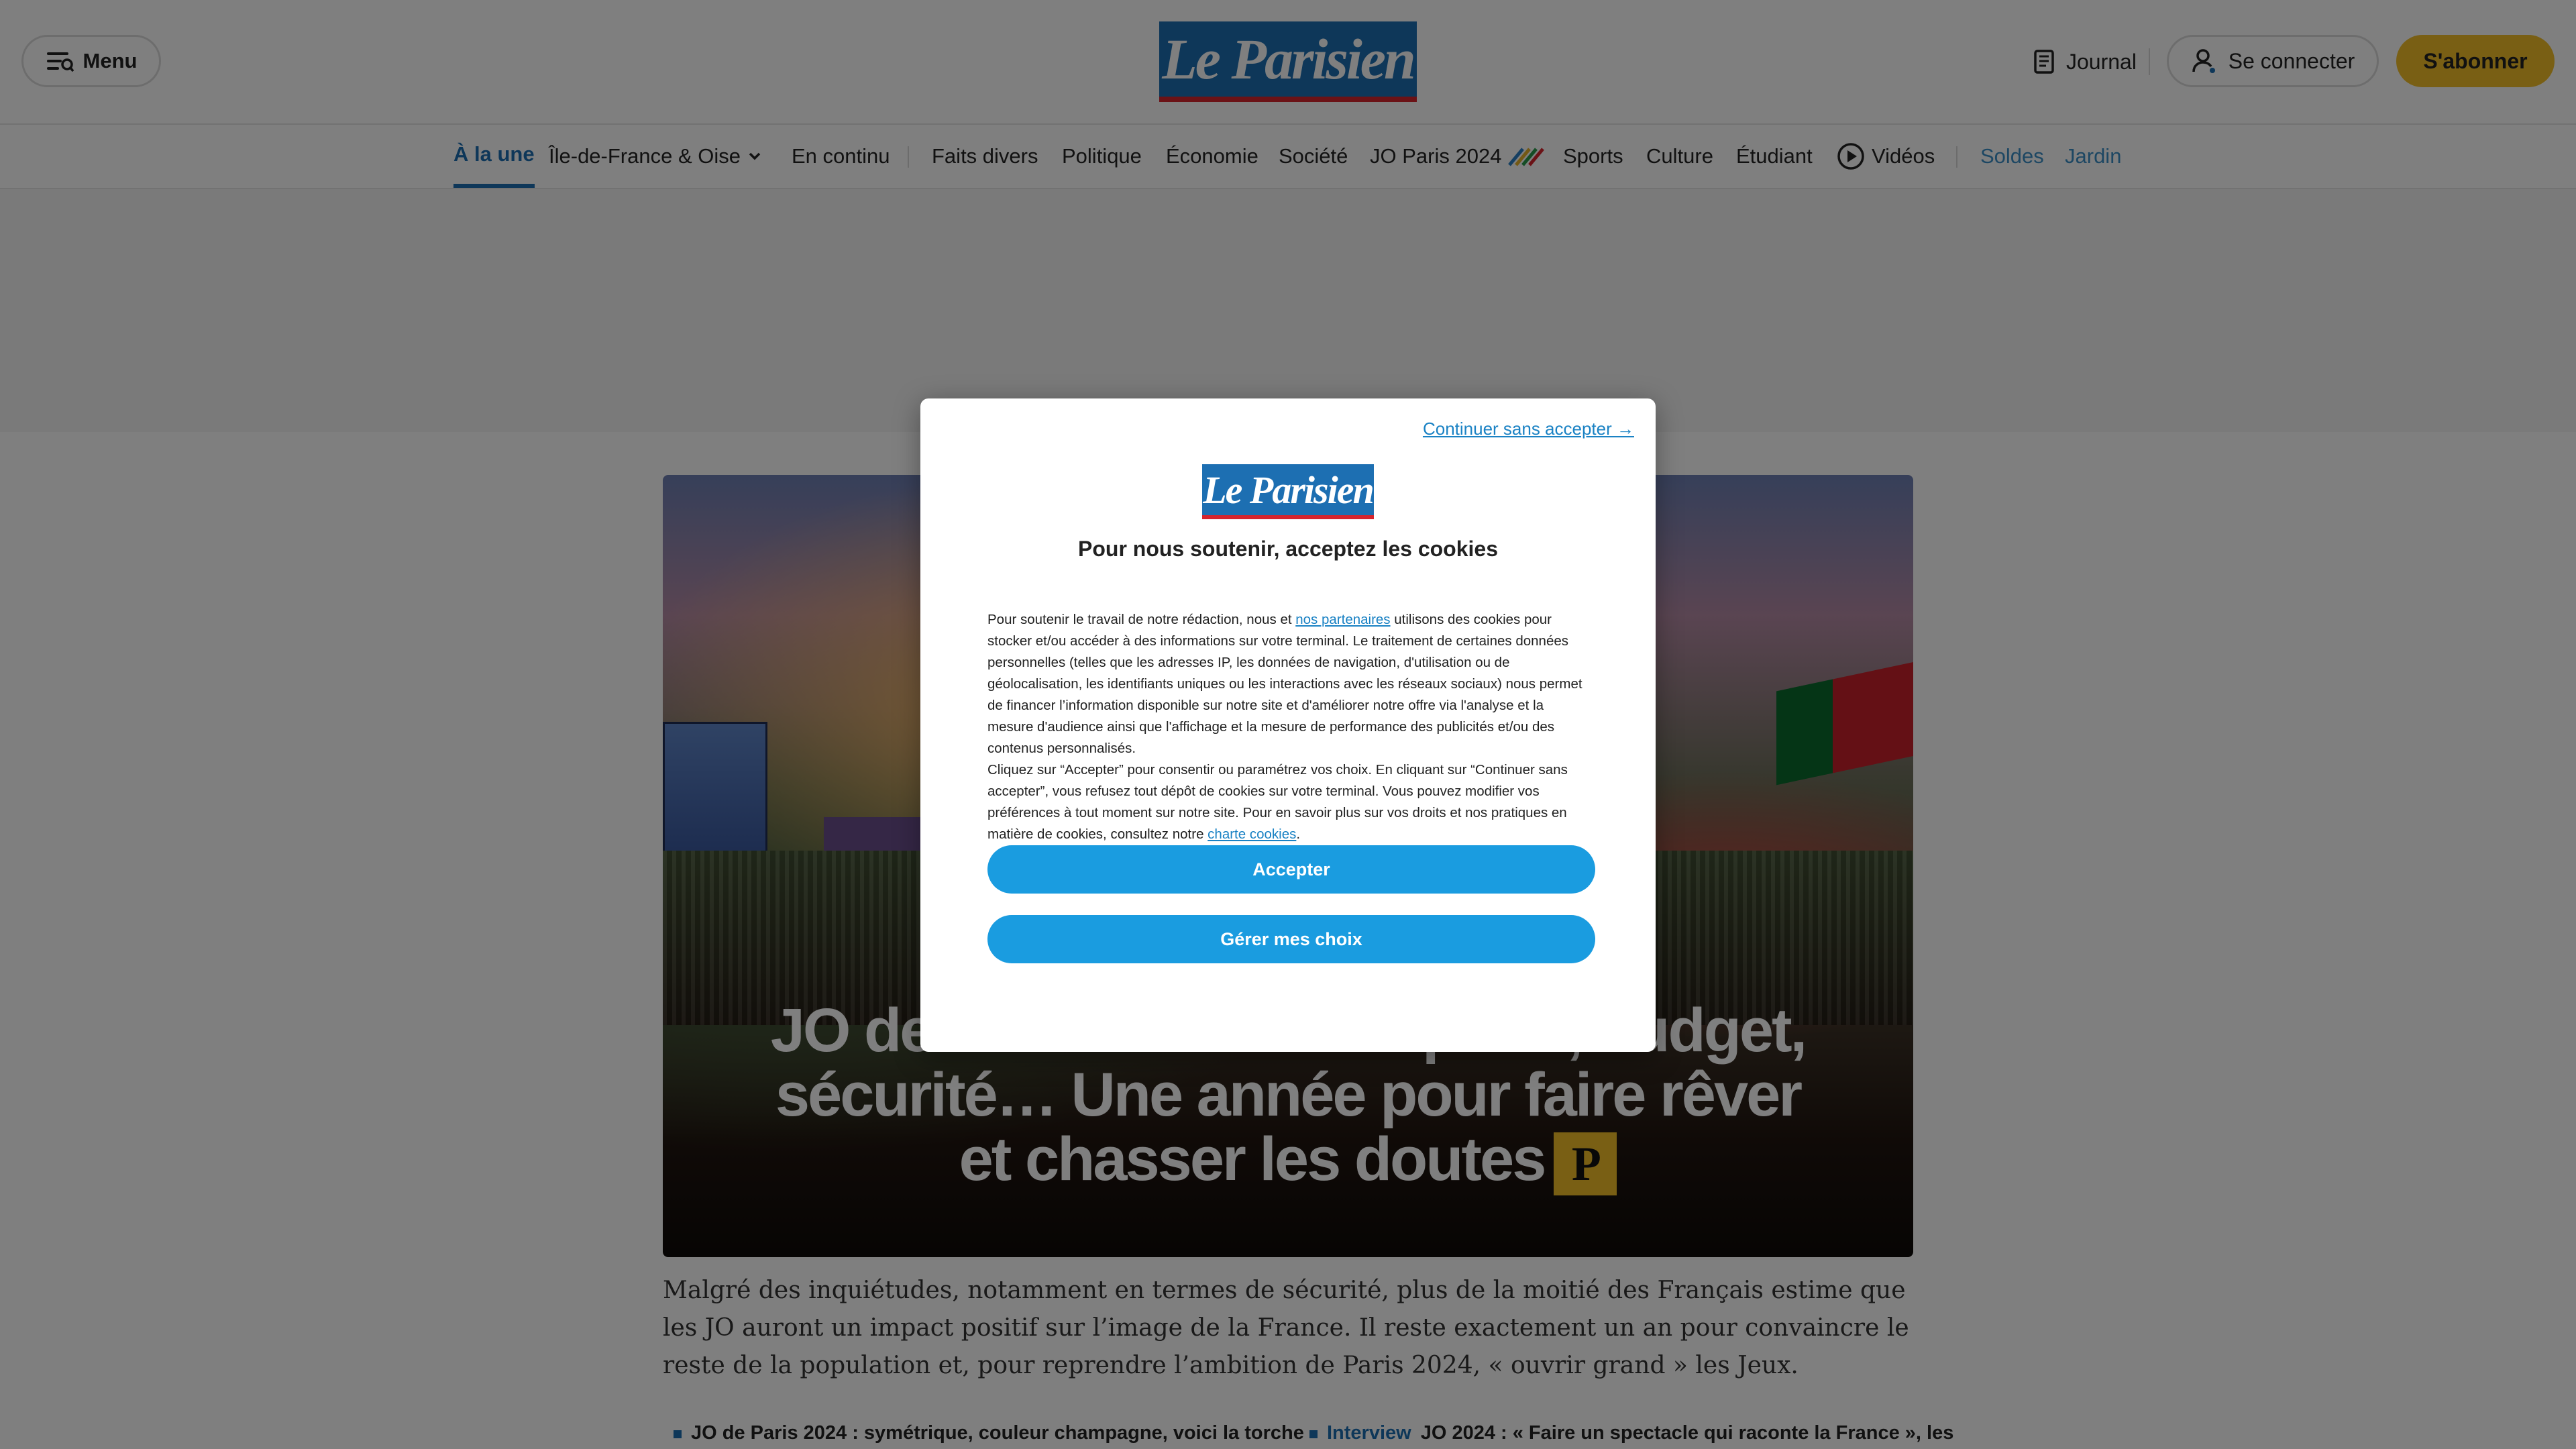 The image size is (2576, 1449). I want to click on cookie-policy-link: charte cookies, so click(1252, 834).